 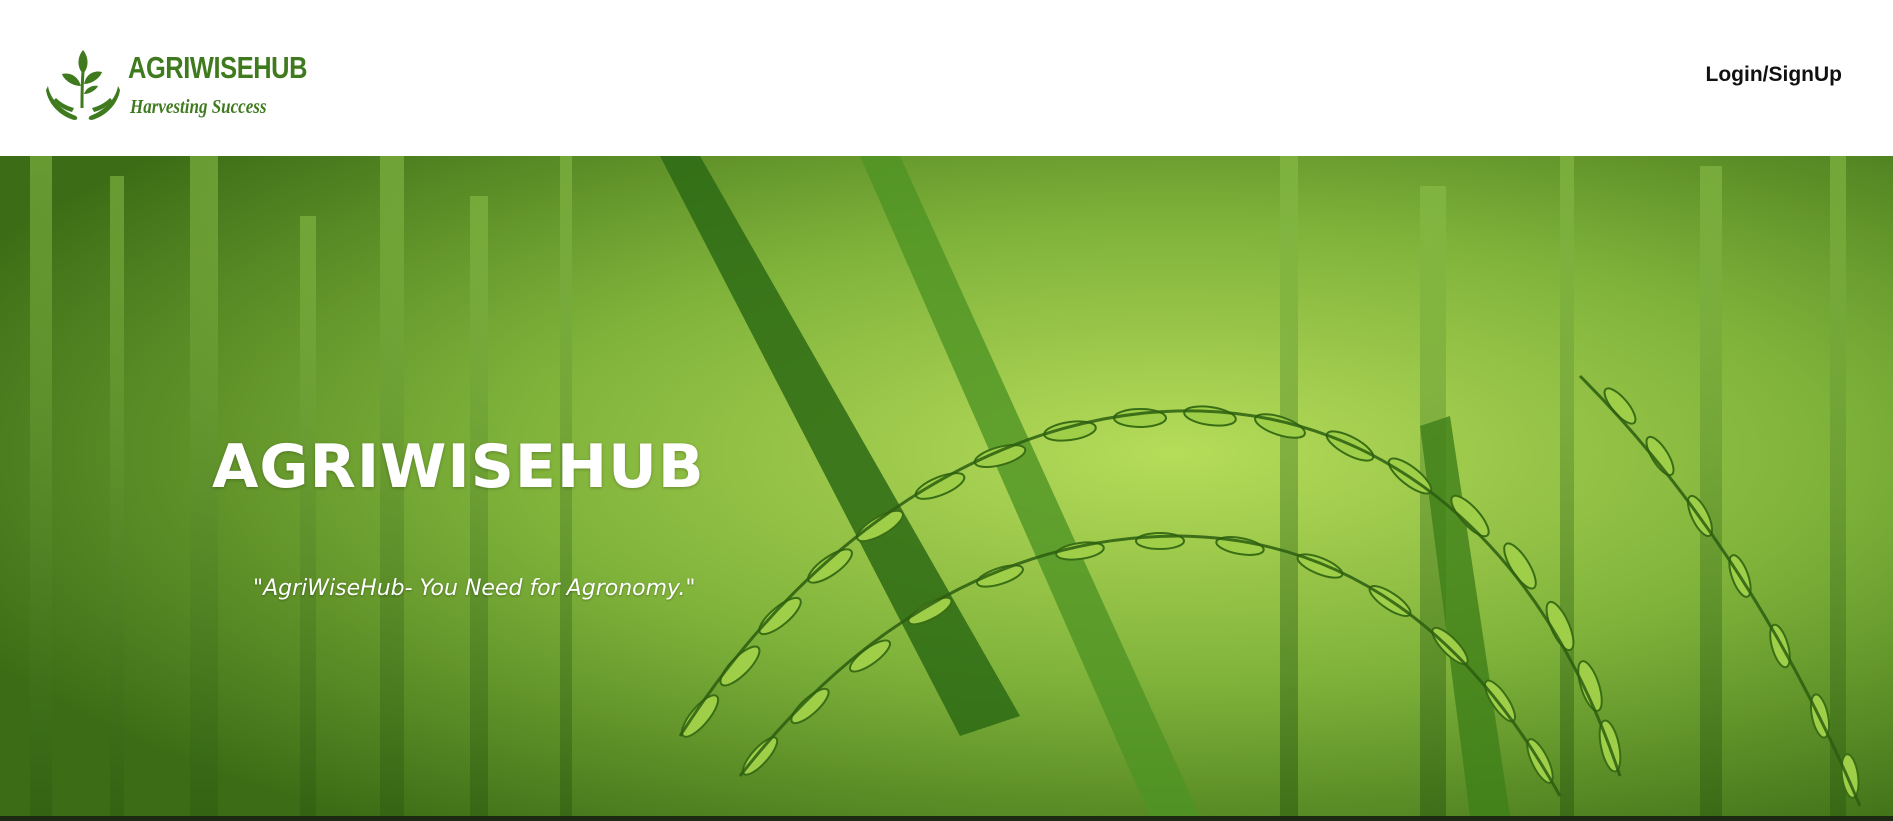 What do you see at coordinates (458, 467) in the screenshot?
I see `hero-title: AGRIWISEHUB` at bounding box center [458, 467].